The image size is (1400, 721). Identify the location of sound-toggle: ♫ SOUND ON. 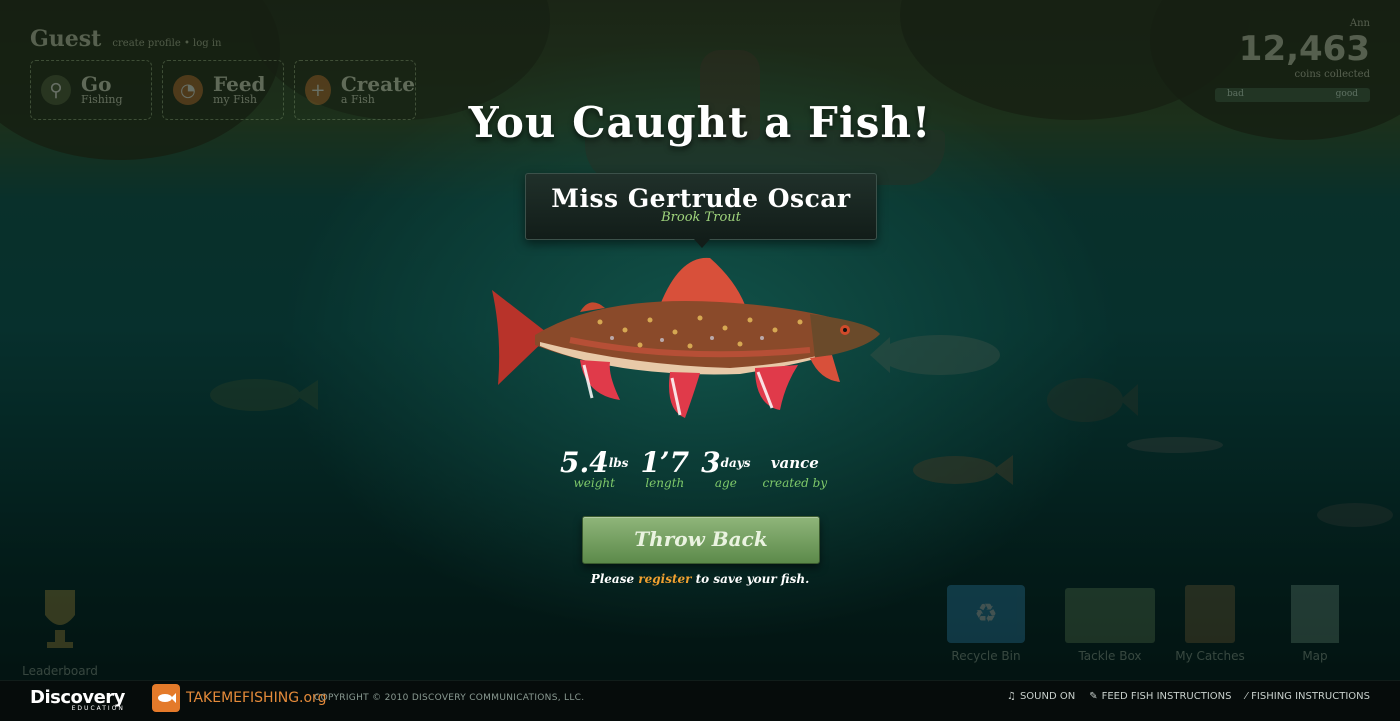
(1041, 696).